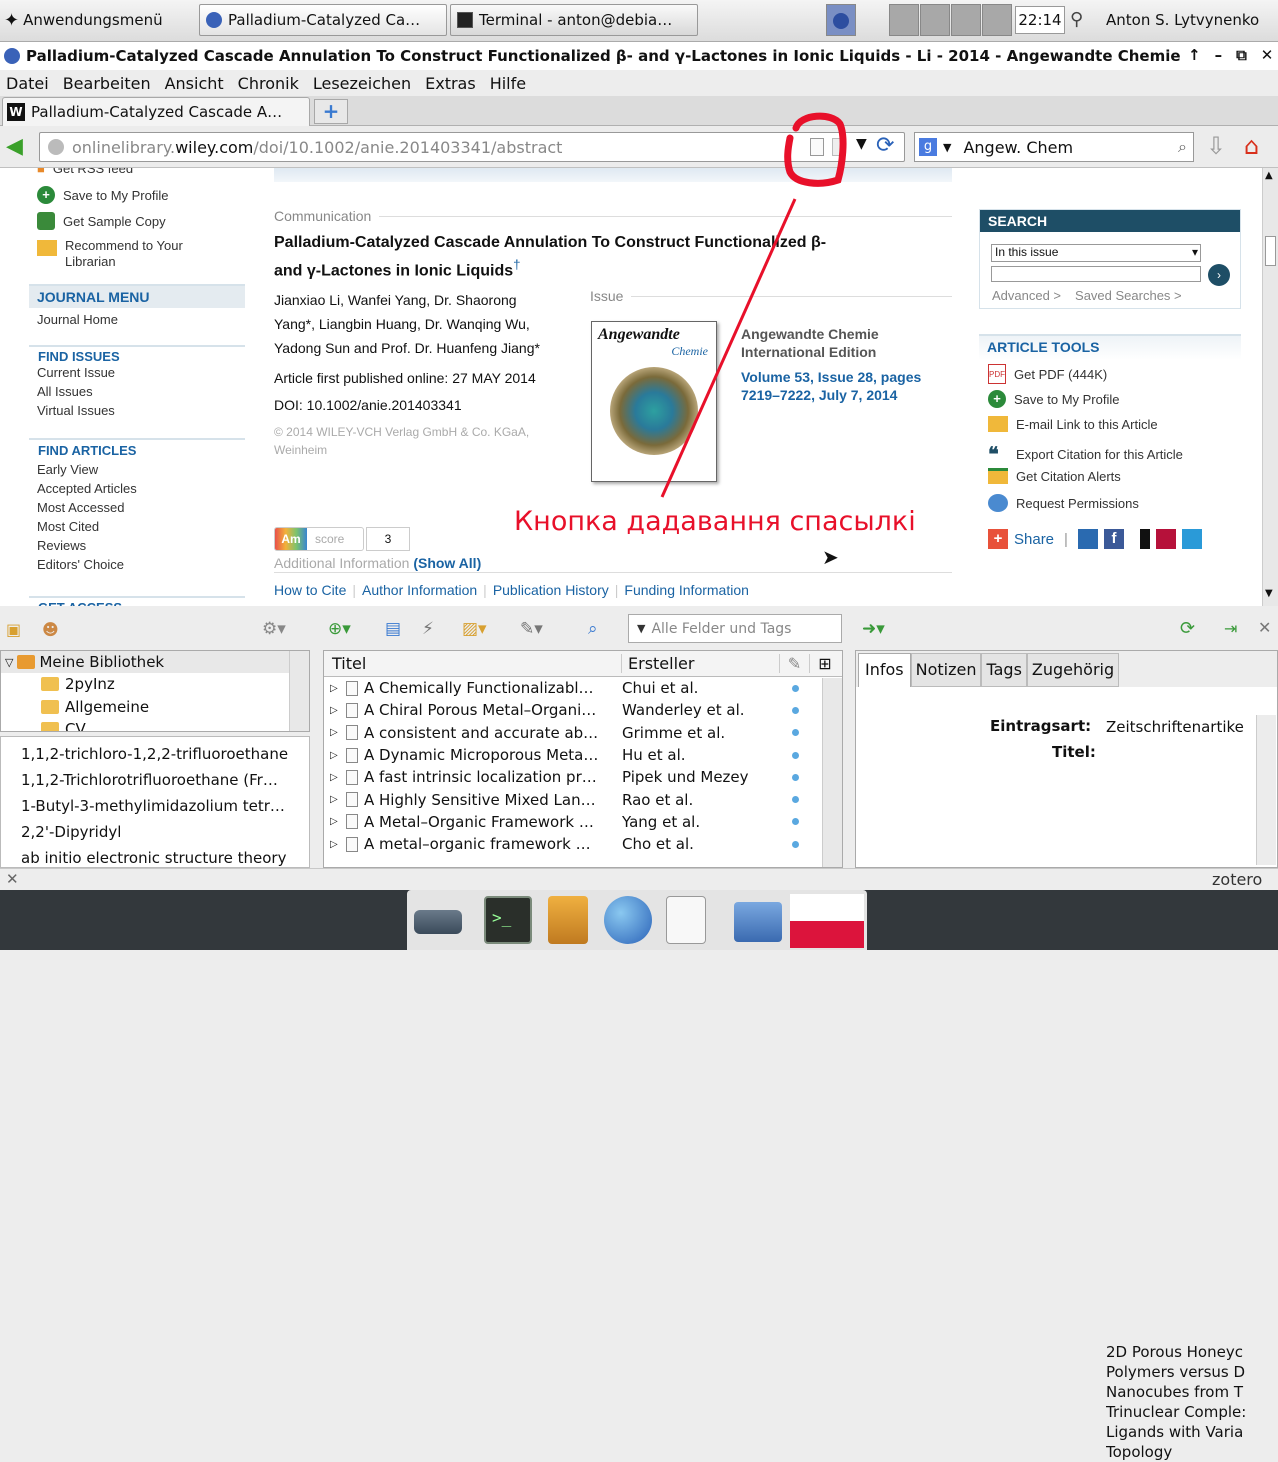  I want to click on altmetric-badge: Am score, so click(319, 539).